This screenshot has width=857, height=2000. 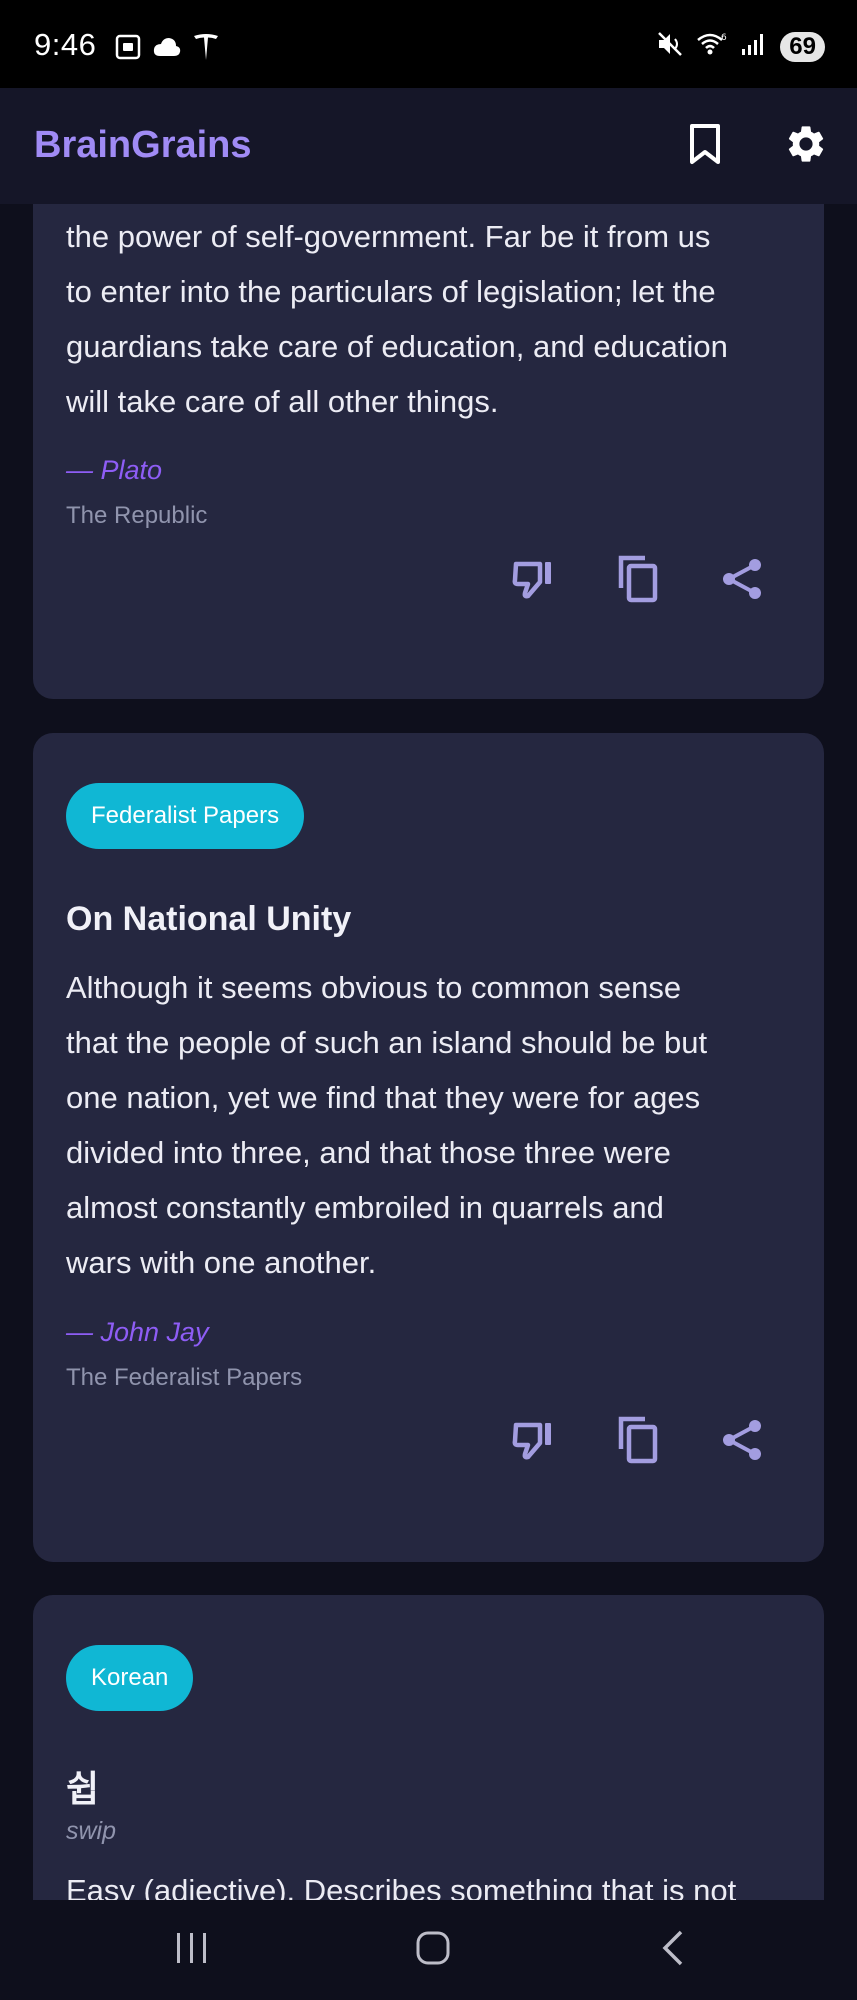 I want to click on bookmark-icon, so click(x=705, y=146).